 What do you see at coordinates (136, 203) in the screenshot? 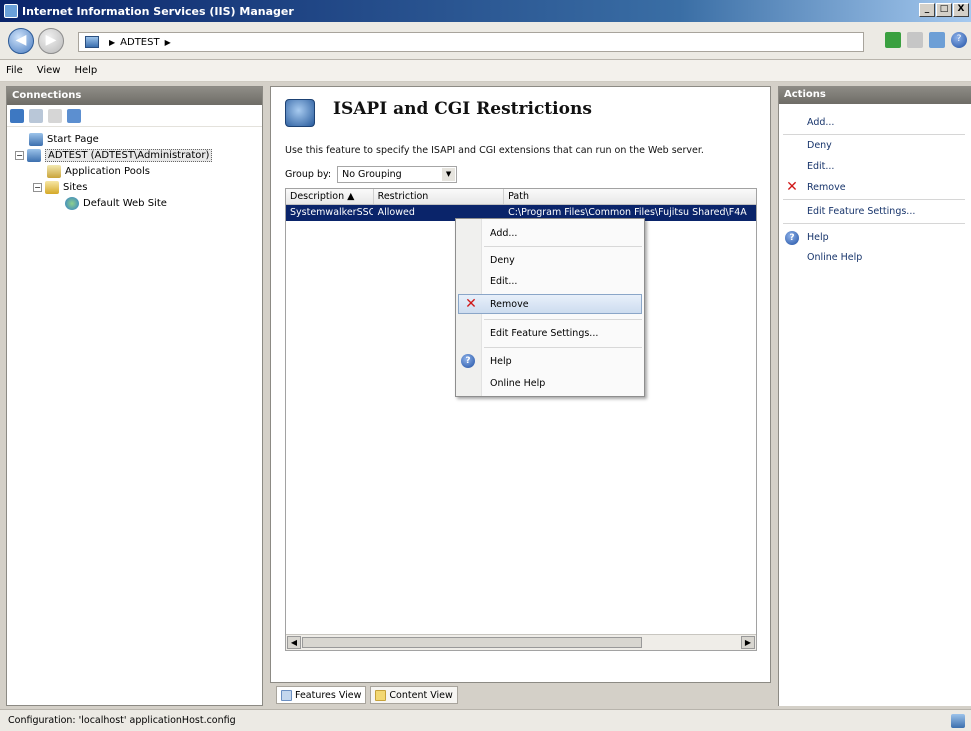
I see `tree-item-default-web-site: Default Web Site` at bounding box center [136, 203].